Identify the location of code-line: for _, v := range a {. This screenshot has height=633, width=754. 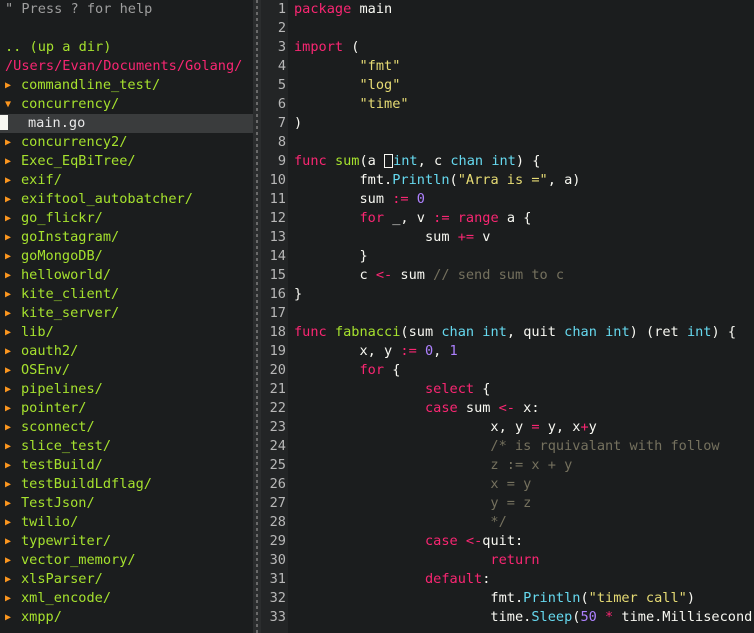
(524, 218).